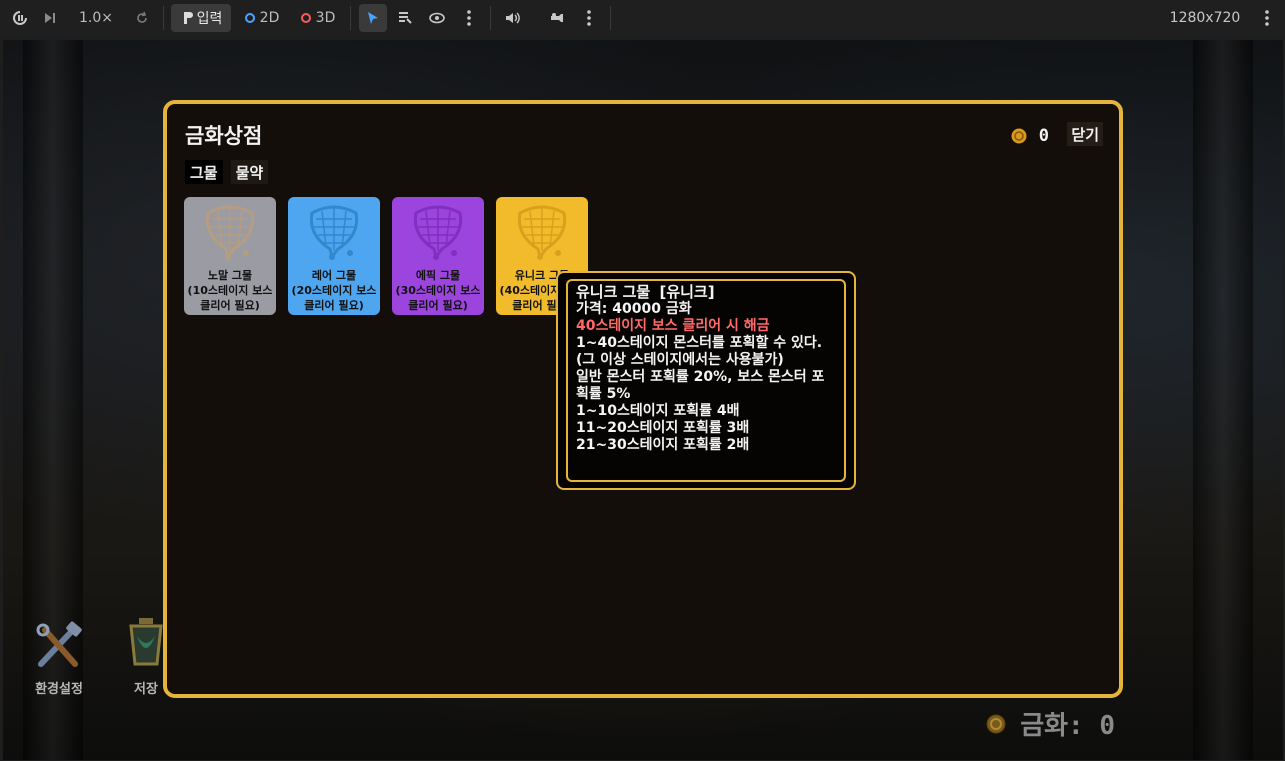 This screenshot has height=761, width=1285. I want to click on tooltip-bonus-line: 21~30스테이지 포획률 2배, so click(663, 445).